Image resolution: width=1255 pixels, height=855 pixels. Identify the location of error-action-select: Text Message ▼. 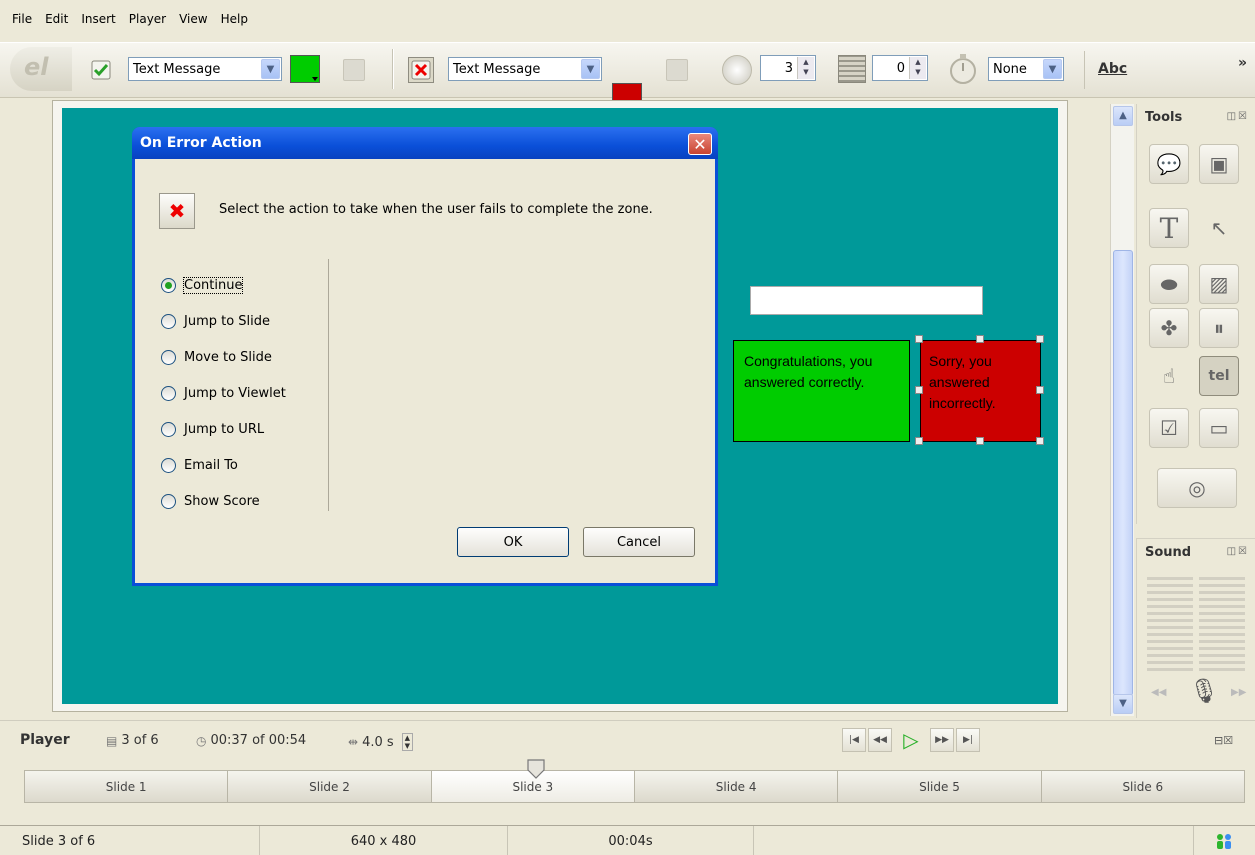
(525, 69).